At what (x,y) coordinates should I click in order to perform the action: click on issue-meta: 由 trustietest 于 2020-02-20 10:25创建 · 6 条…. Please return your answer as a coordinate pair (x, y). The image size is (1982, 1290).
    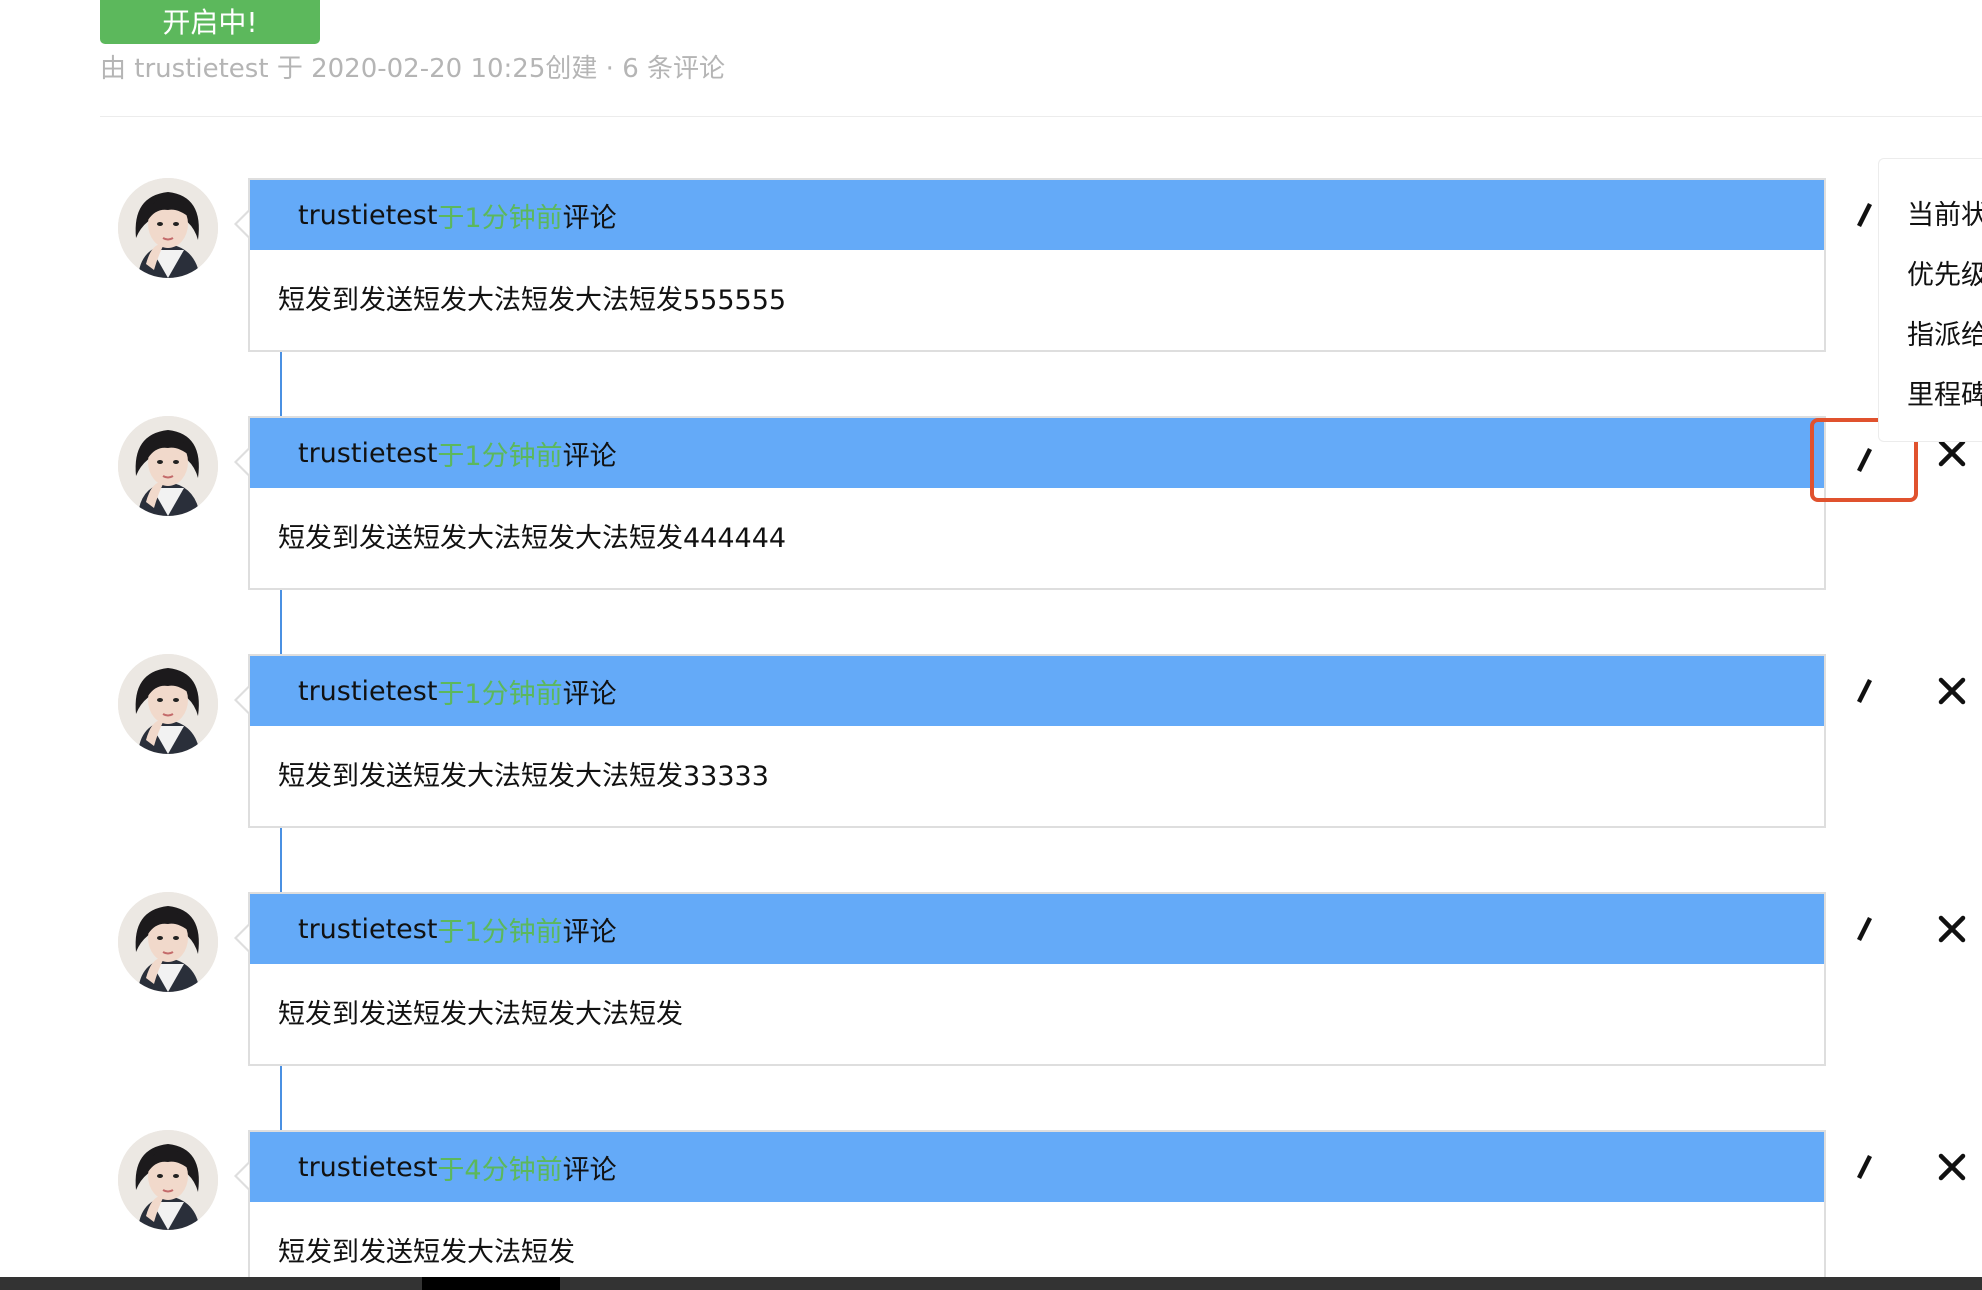
    Looking at the image, I should click on (412, 66).